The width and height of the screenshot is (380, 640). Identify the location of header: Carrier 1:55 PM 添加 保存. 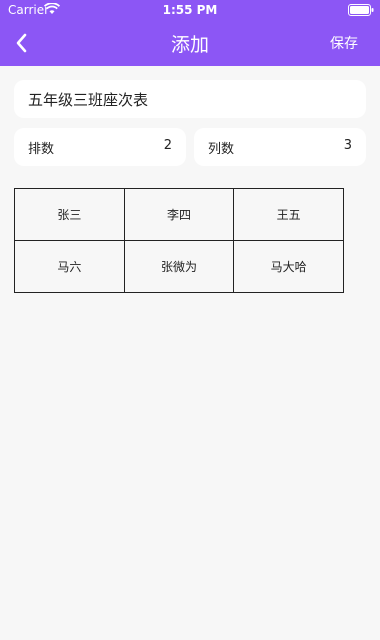
(190, 33).